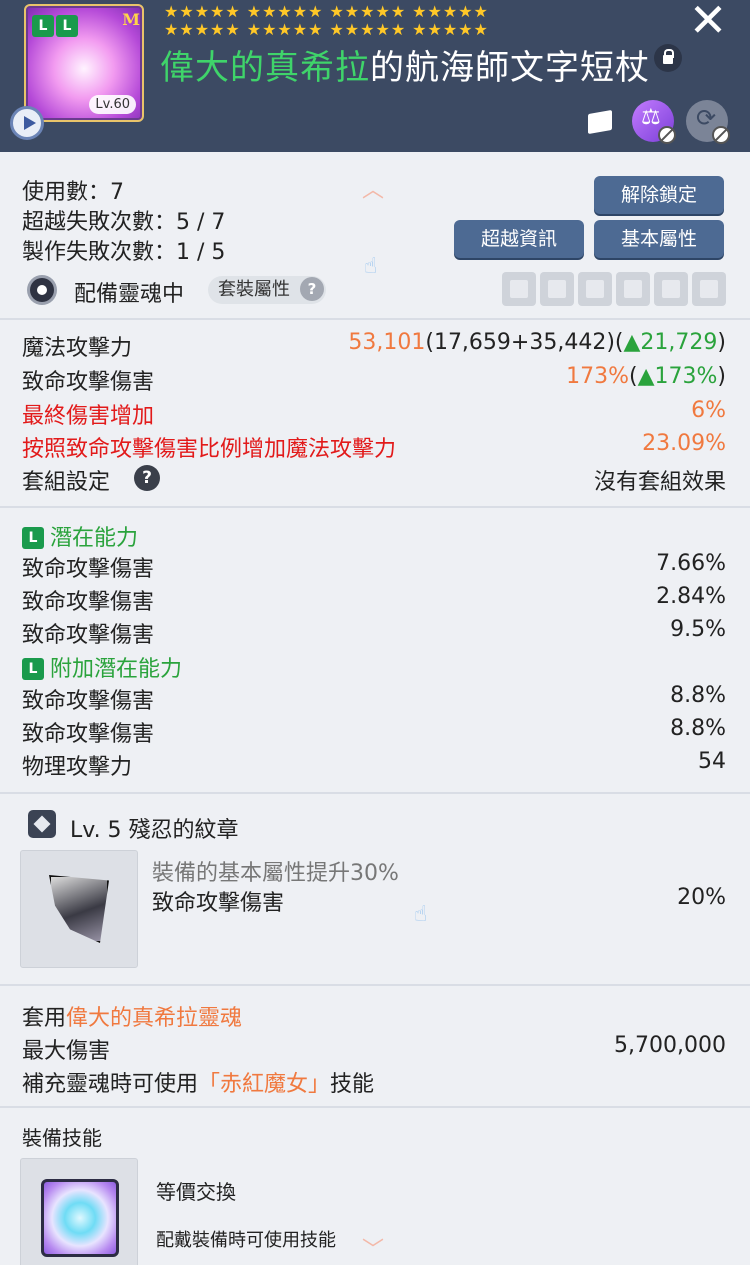  I want to click on additional-potential-line-value: 54, so click(712, 761).